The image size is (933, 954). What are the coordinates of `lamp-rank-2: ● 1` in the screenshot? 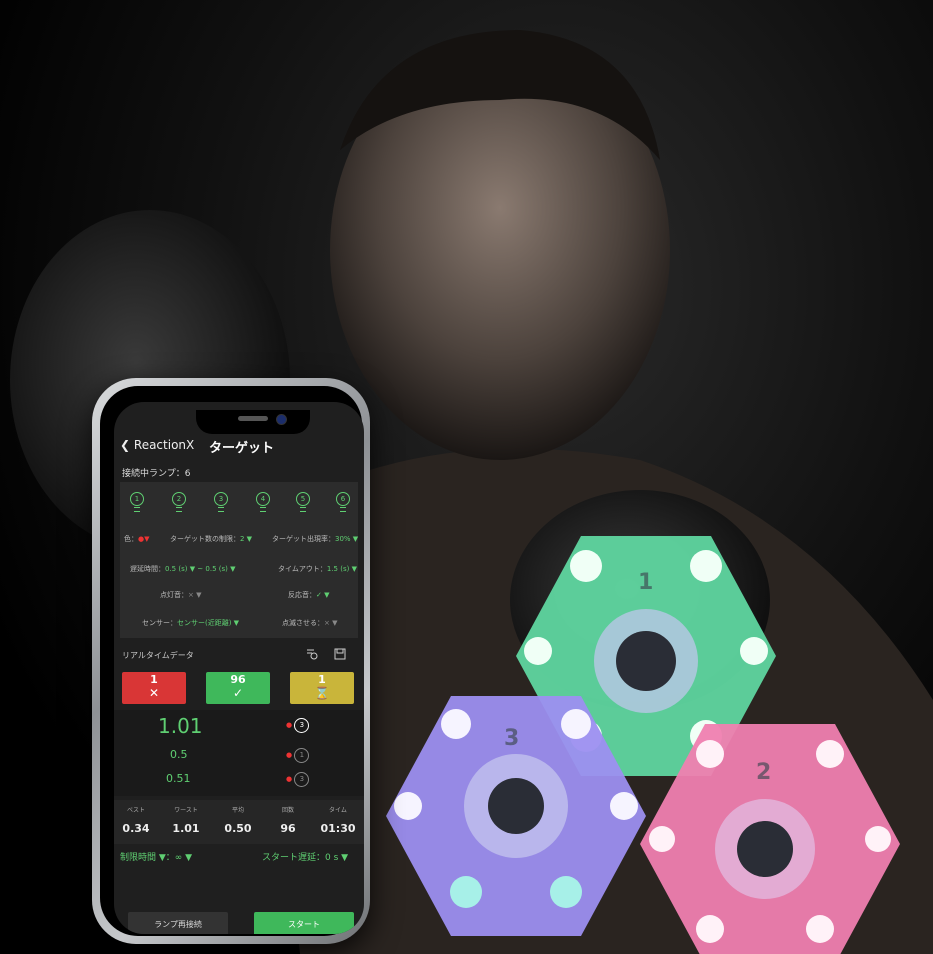 It's located at (298, 755).